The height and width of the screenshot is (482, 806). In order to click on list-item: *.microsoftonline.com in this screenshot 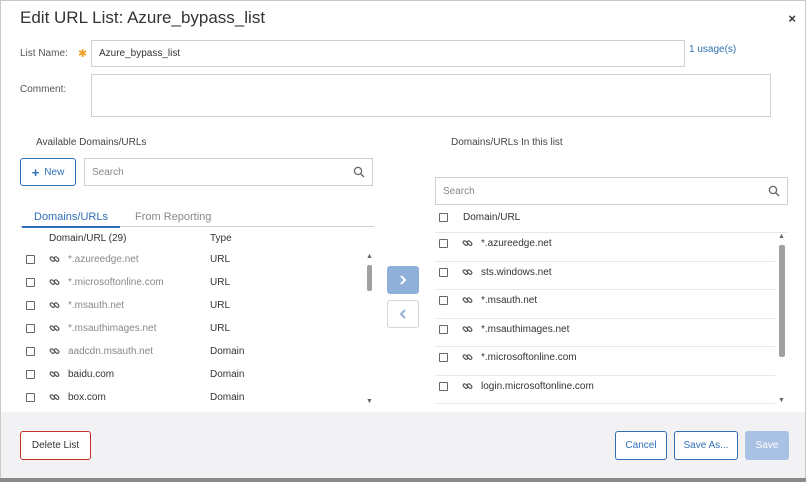, I will do `click(605, 361)`.